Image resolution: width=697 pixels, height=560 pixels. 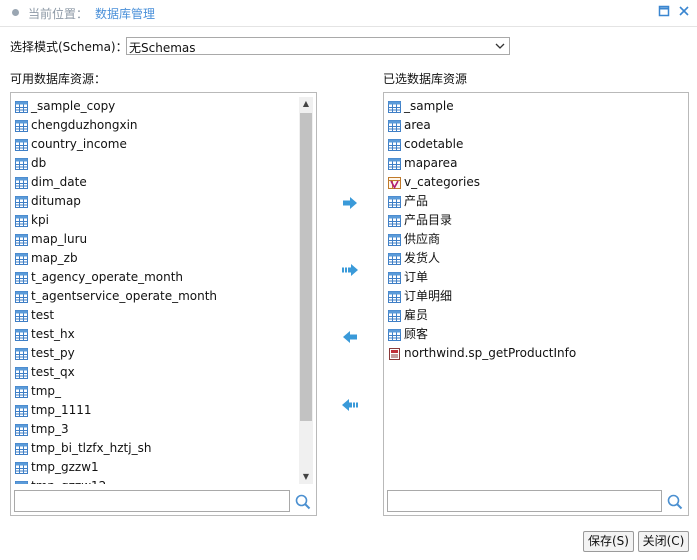 I want to click on move-all-left-icon, so click(x=350, y=405).